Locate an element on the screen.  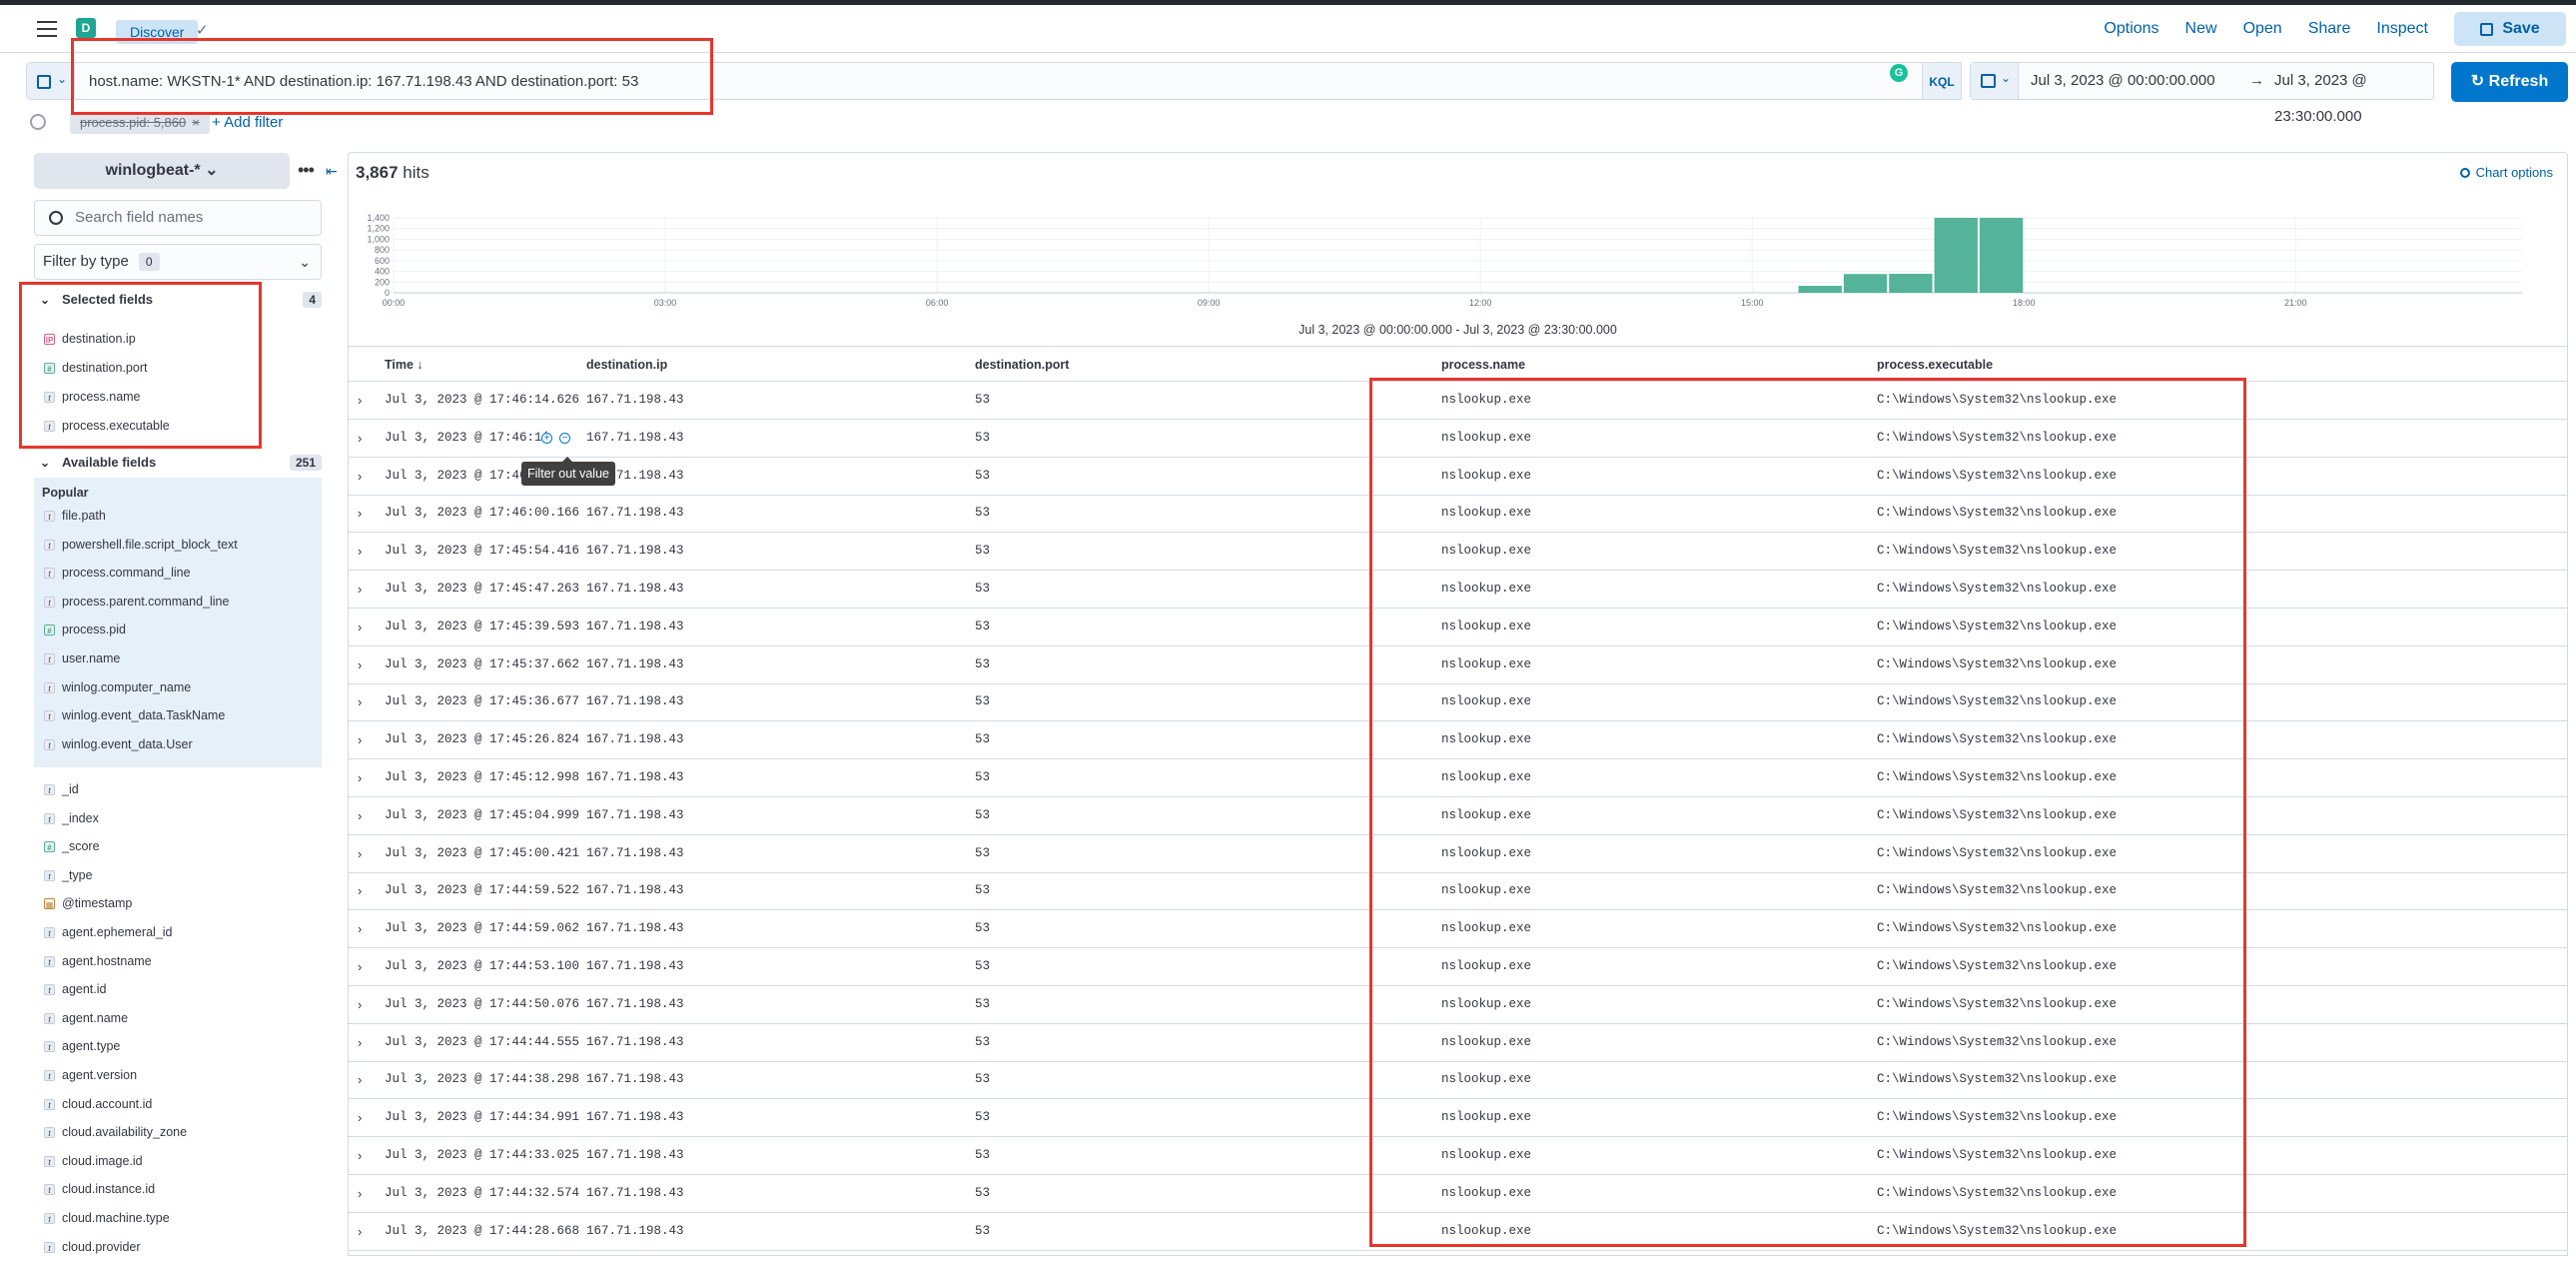
index-pattern-select: winlogbeat-* ⌄ is located at coordinates (162, 171).